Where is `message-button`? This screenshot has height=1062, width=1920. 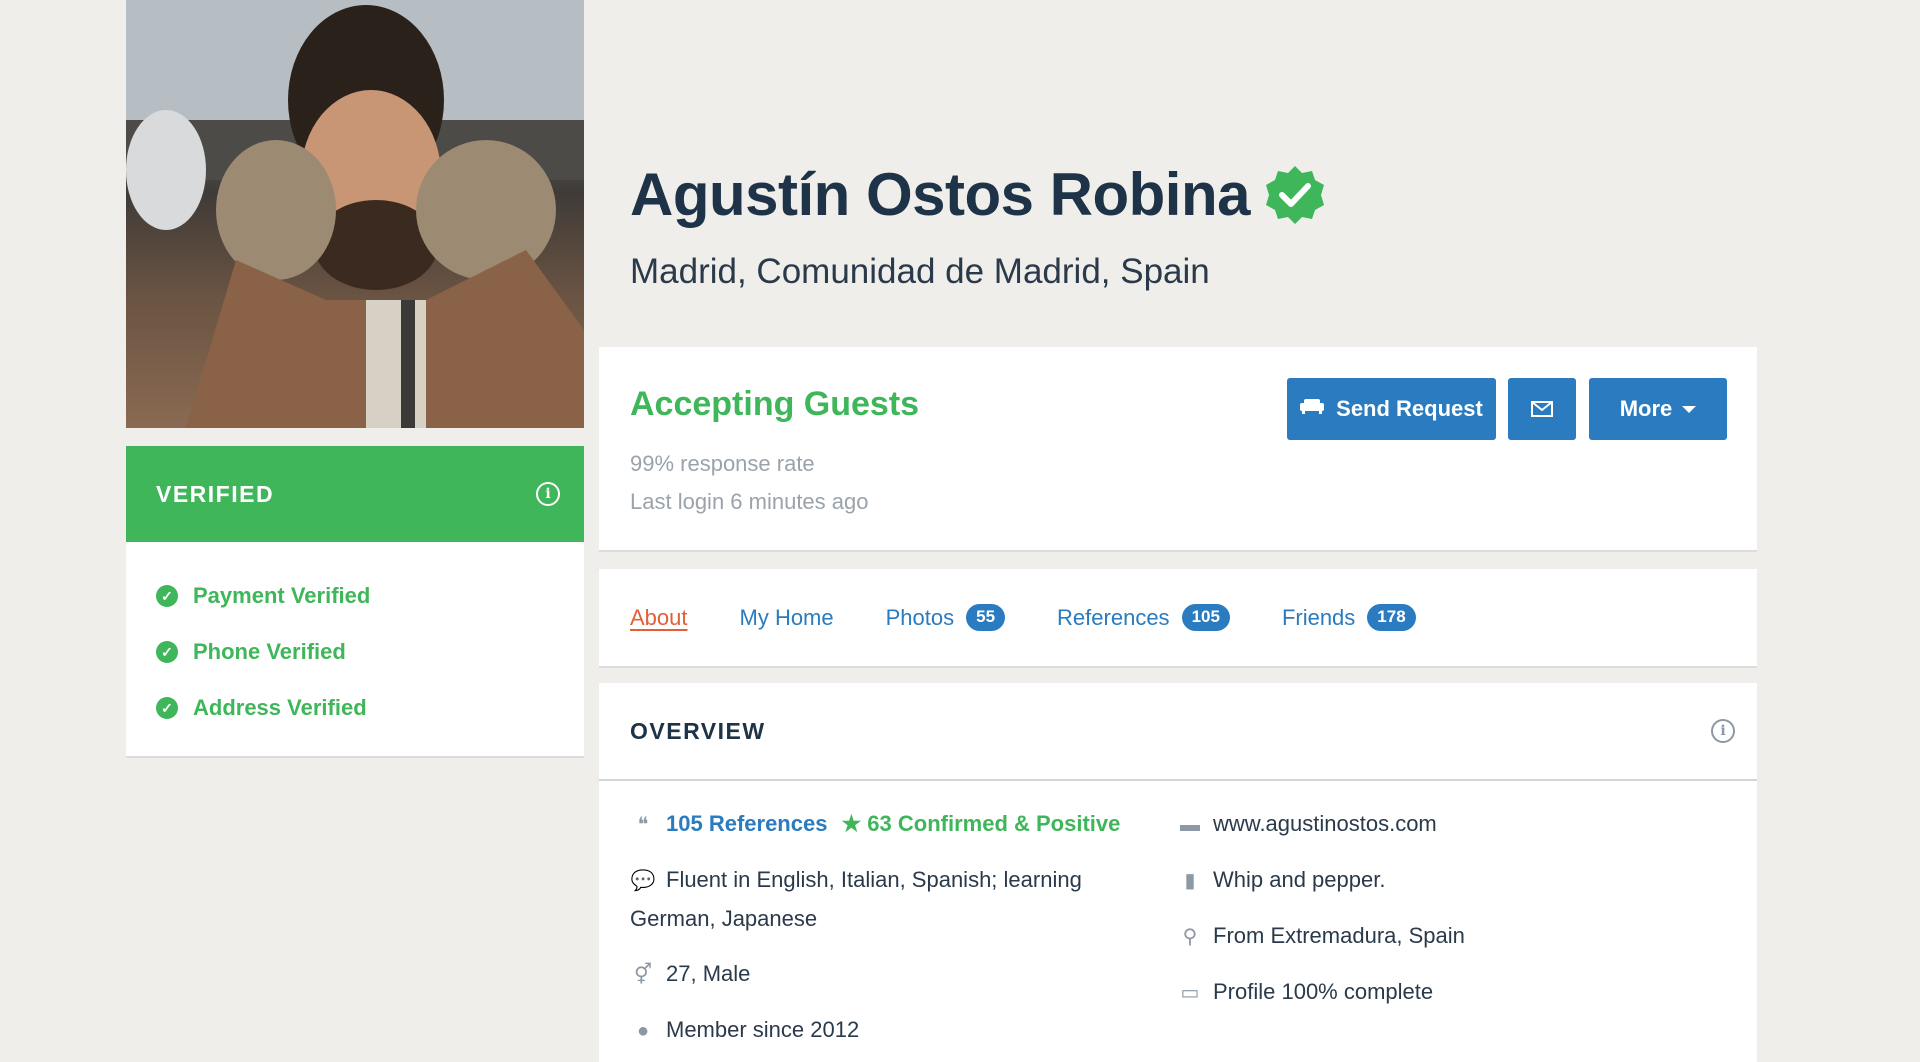
message-button is located at coordinates (1542, 409).